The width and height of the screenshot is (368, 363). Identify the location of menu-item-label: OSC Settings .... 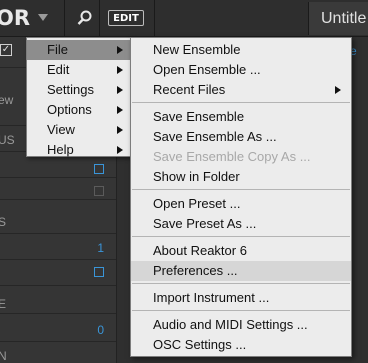
(200, 344).